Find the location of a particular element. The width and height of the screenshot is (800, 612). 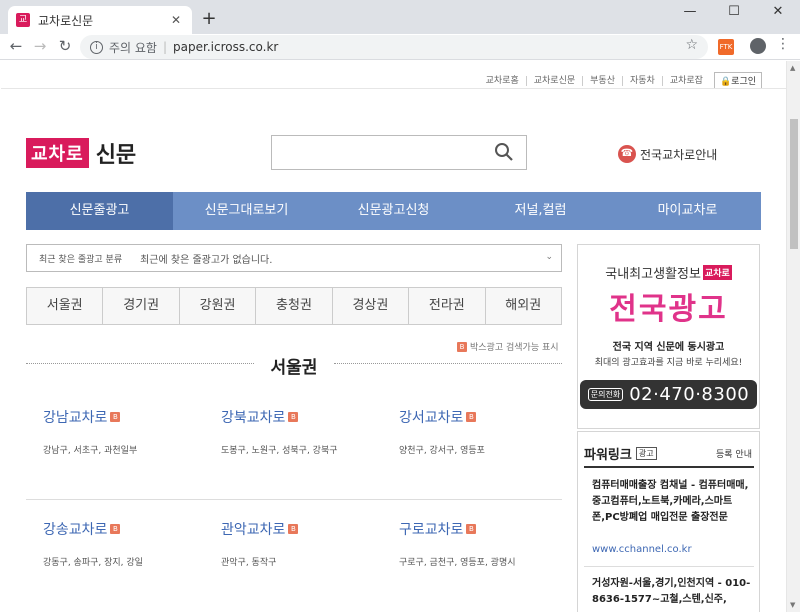

paper-name-link: 강북교차로 is located at coordinates (253, 417).